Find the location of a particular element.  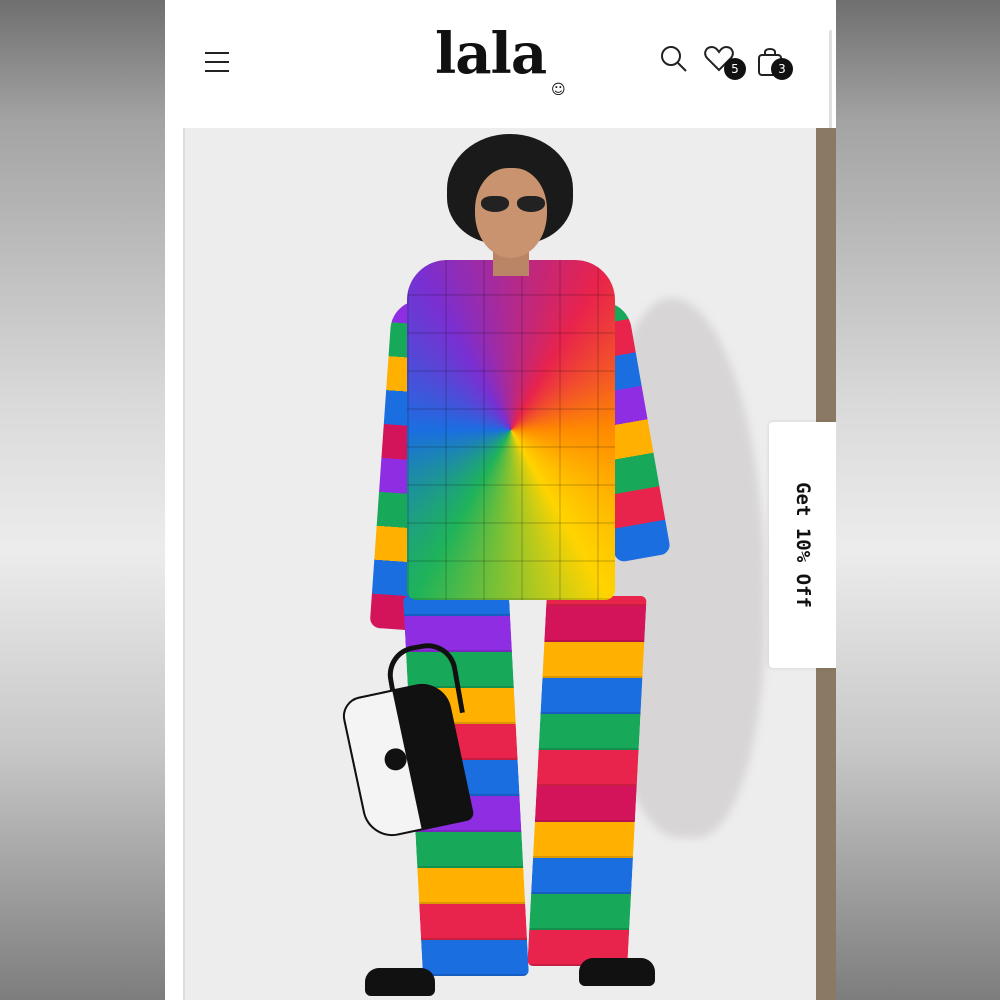

get-discount-tab: Get 10% Off is located at coordinates (802, 545).